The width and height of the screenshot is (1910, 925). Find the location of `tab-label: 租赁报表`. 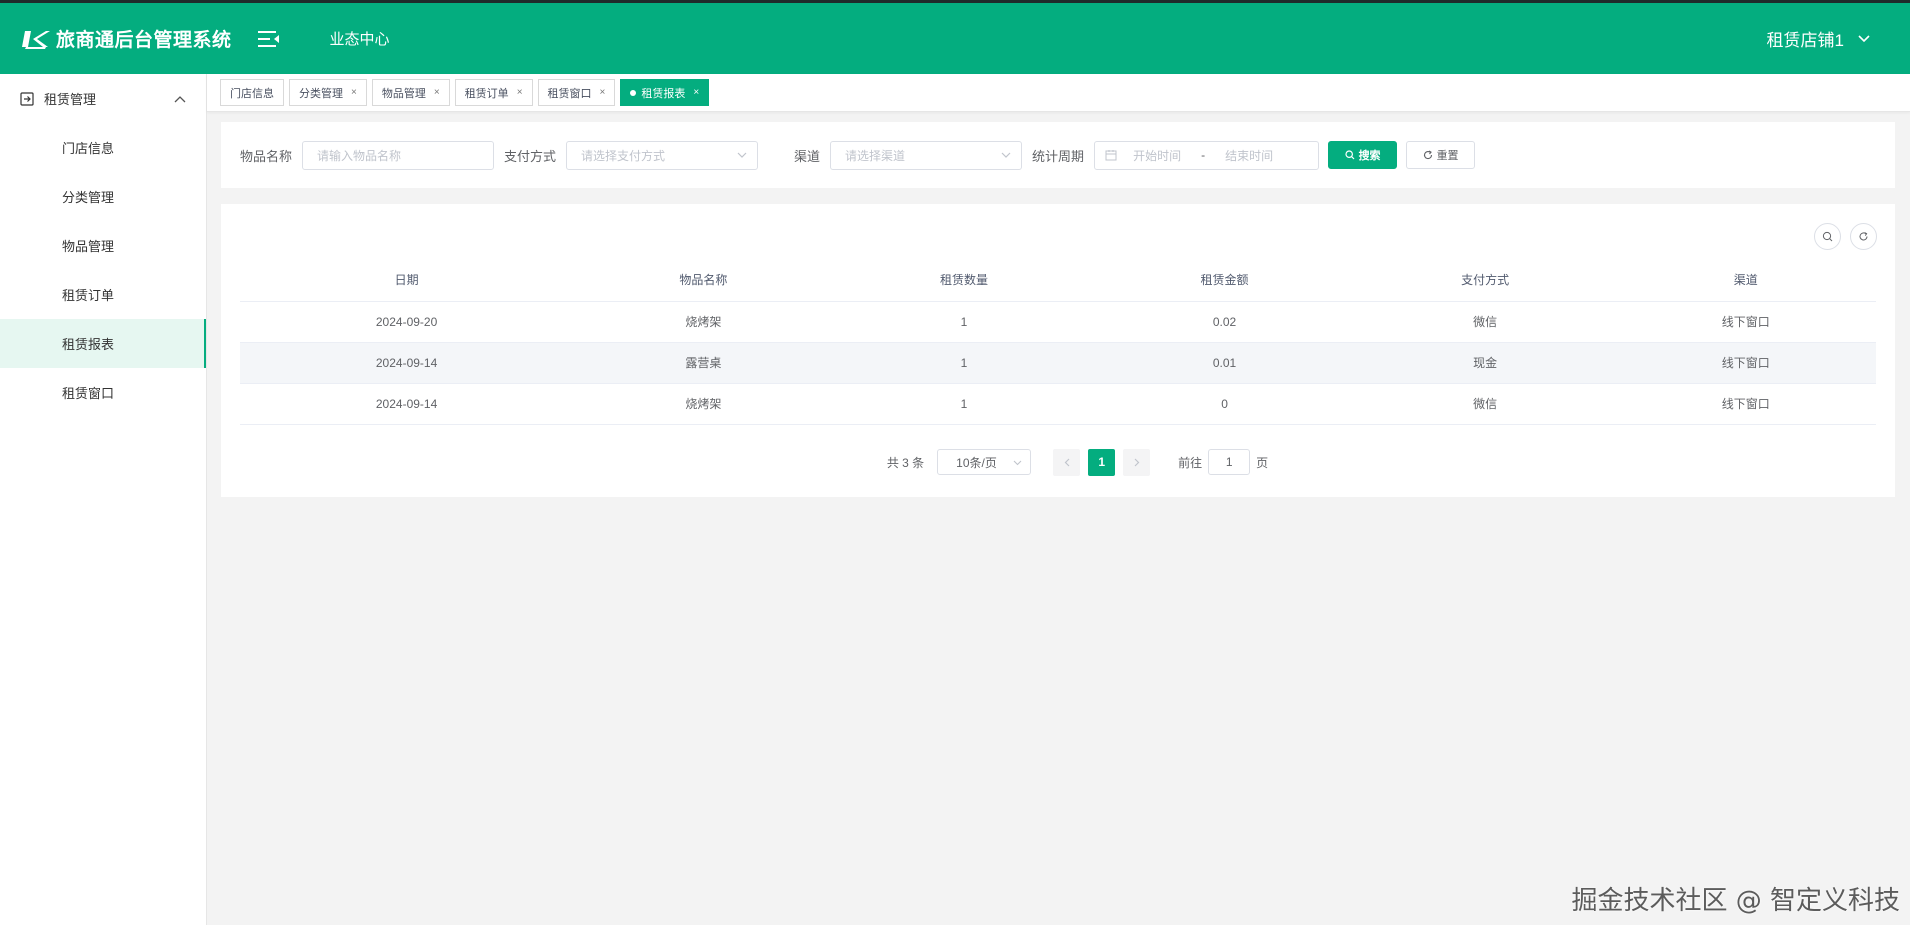

tab-label: 租赁报表 is located at coordinates (663, 93).